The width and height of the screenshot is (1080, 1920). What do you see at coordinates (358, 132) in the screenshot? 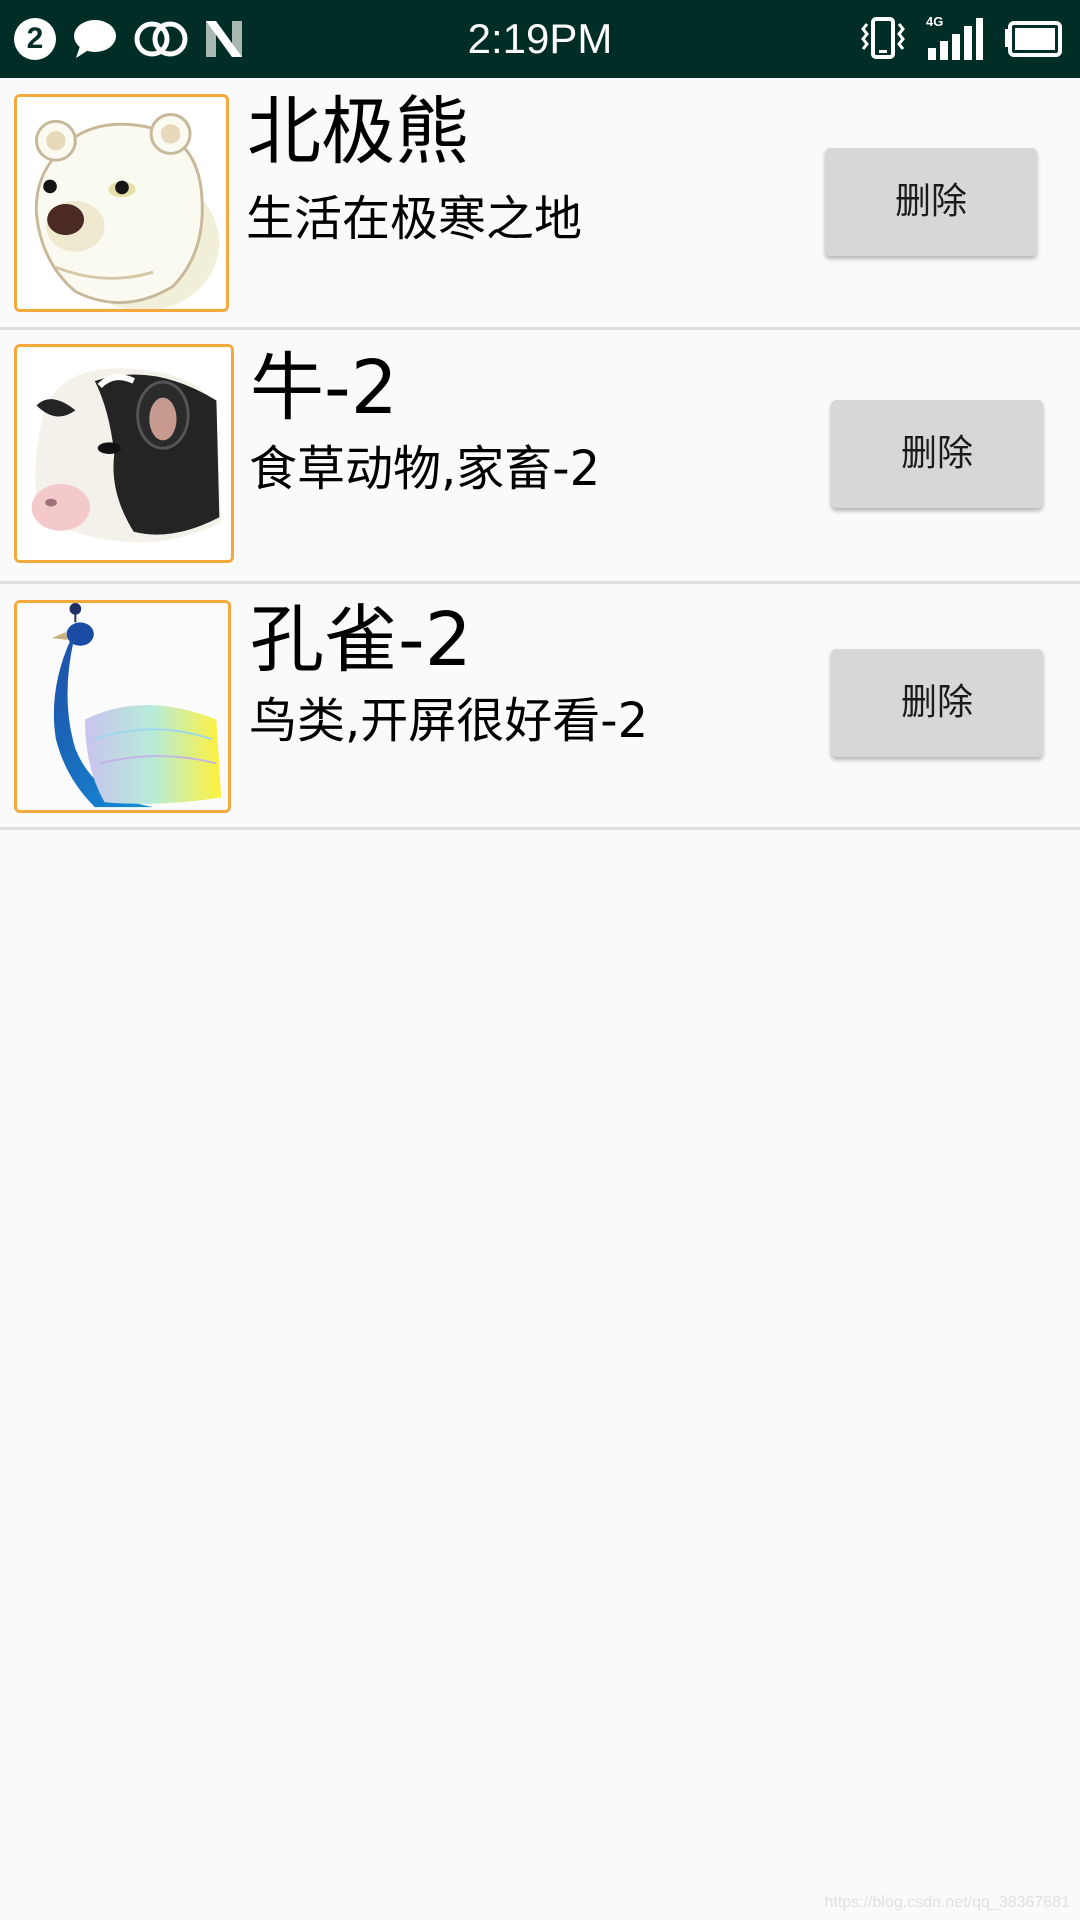
I see `animal-name: 北极熊` at bounding box center [358, 132].